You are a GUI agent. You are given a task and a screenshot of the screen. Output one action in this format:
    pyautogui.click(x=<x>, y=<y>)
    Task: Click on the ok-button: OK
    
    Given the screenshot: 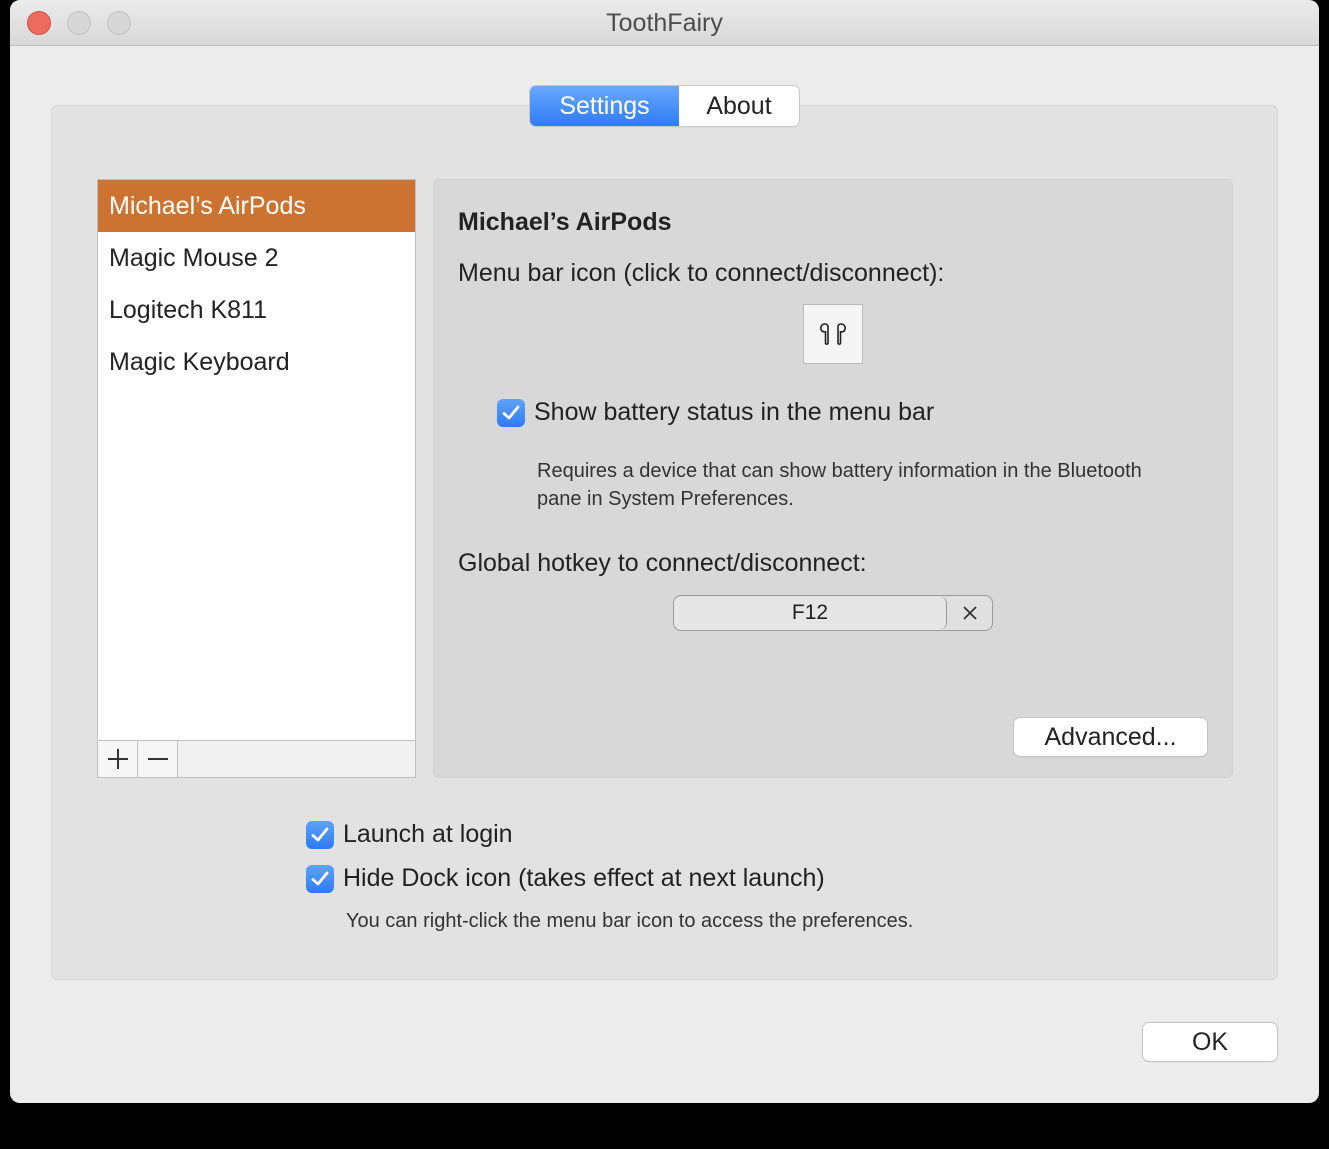 What is the action you would take?
    pyautogui.click(x=1210, y=1042)
    